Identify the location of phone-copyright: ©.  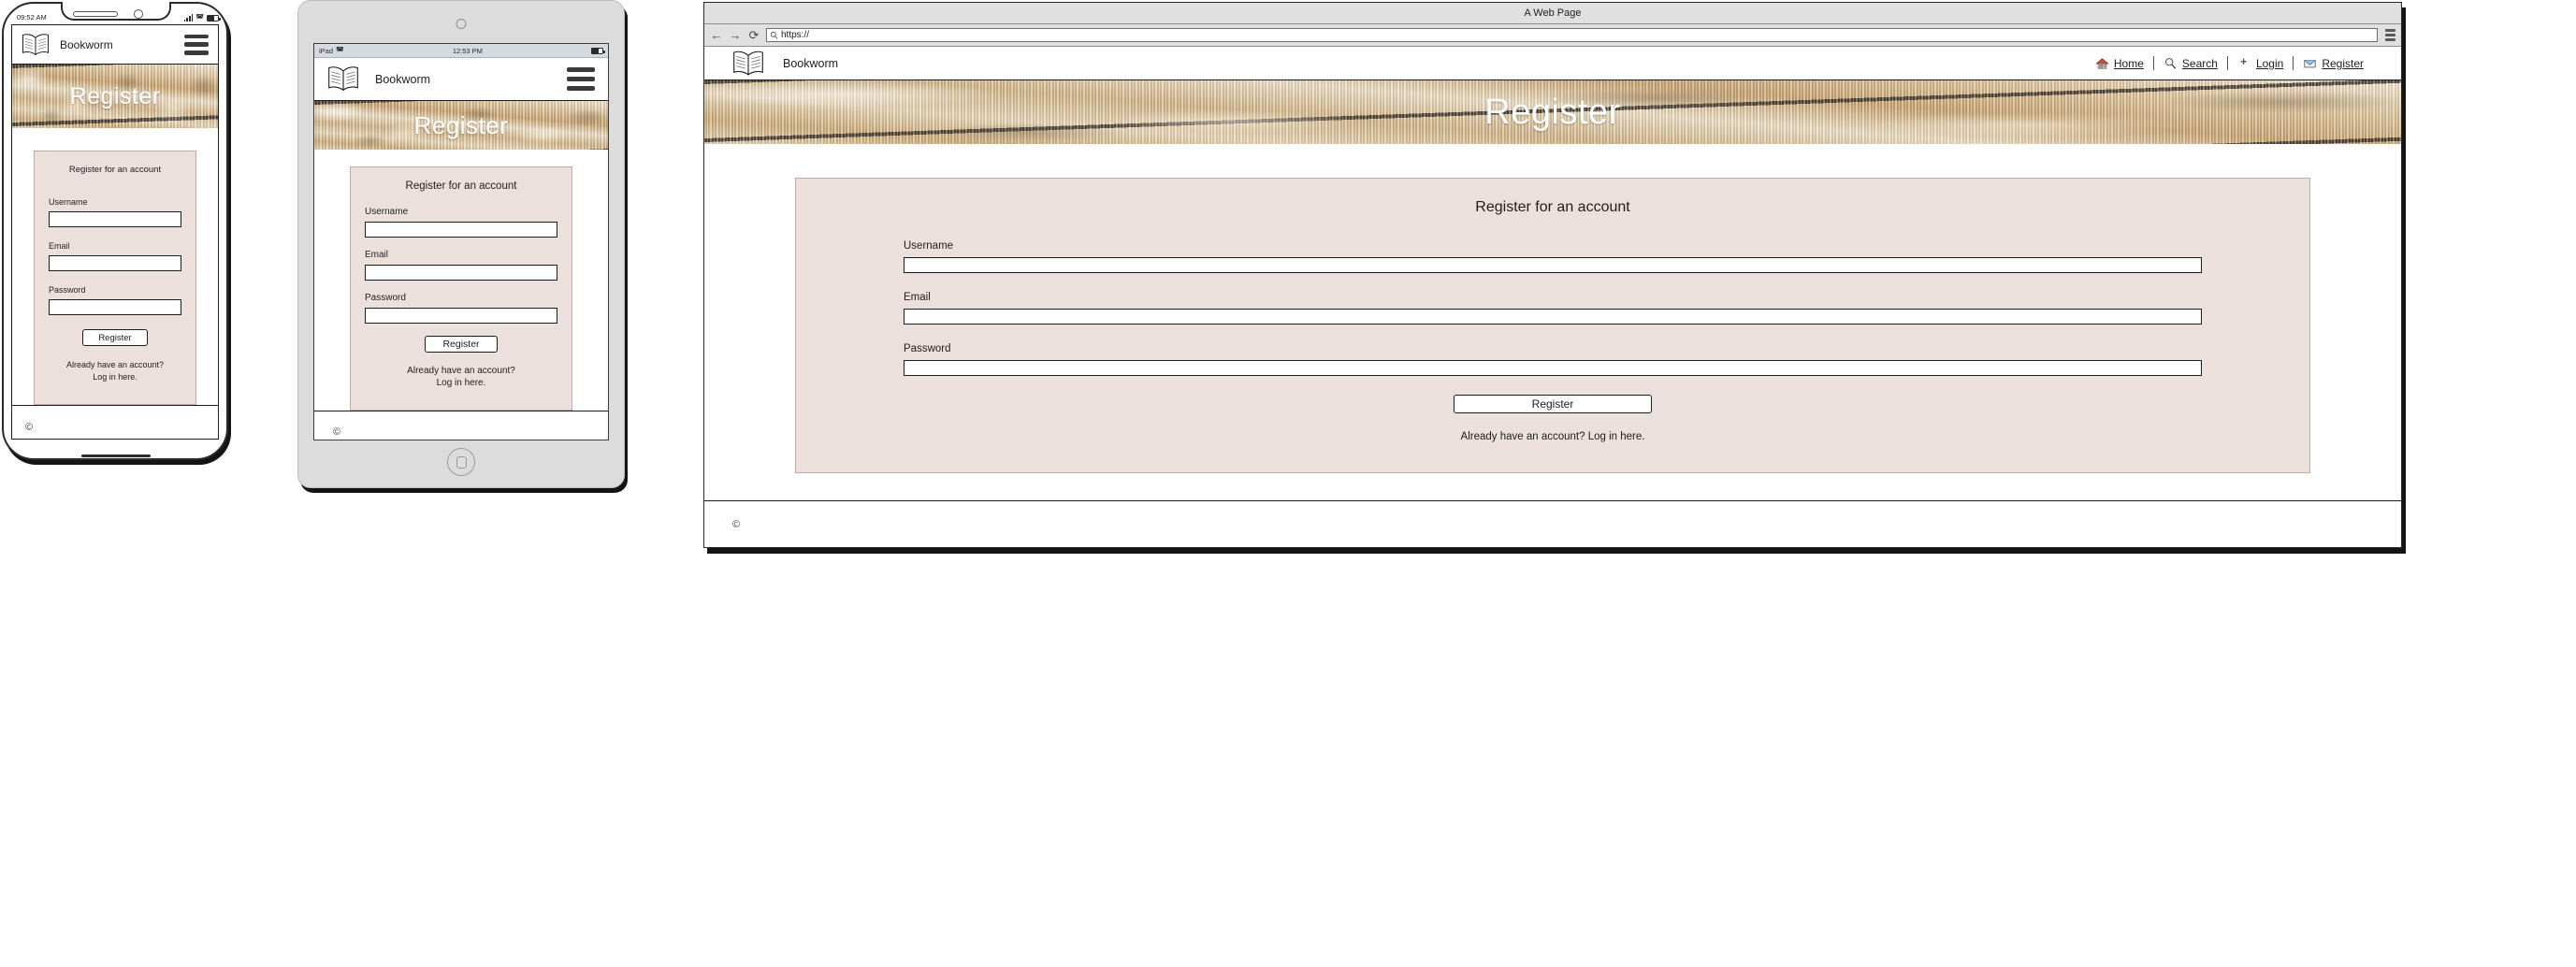
(29, 427).